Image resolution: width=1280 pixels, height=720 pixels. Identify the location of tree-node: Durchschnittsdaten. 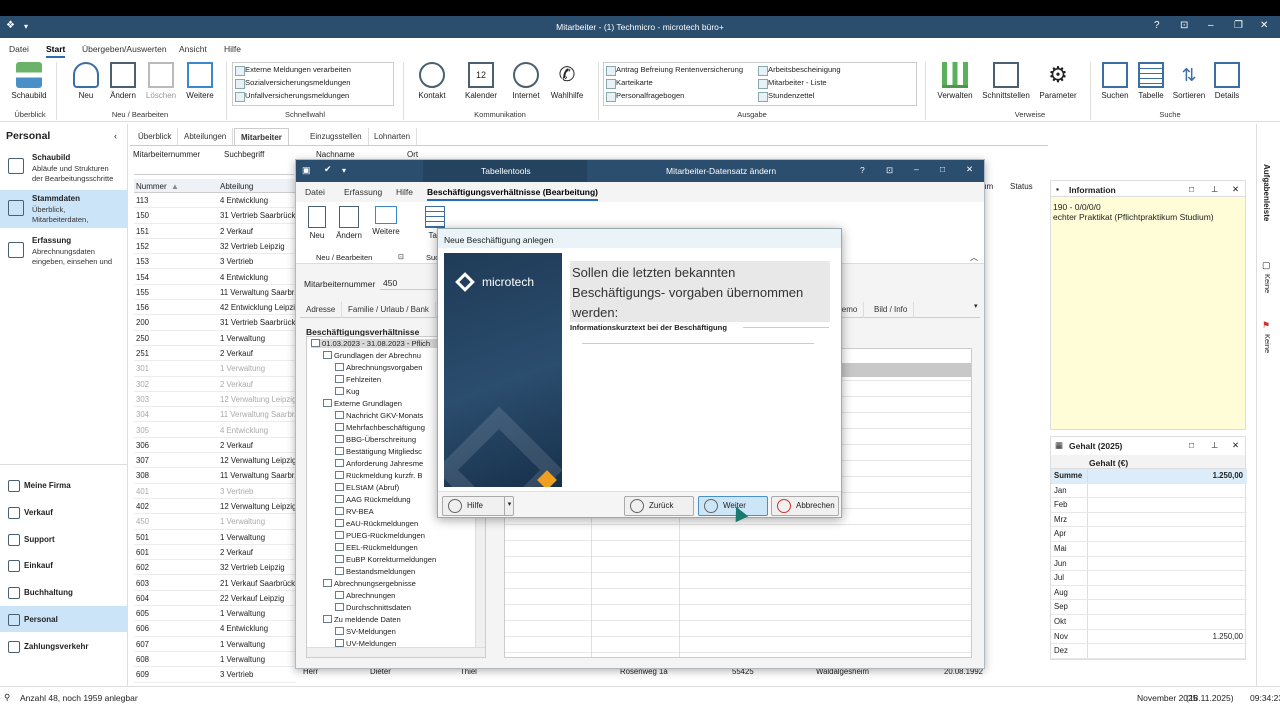
(373, 607).